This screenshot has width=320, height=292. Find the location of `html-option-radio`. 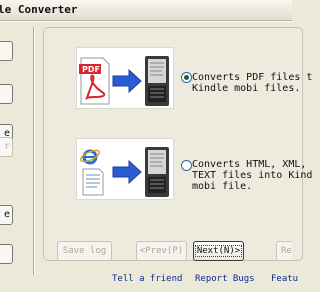

html-option-radio is located at coordinates (186, 165).